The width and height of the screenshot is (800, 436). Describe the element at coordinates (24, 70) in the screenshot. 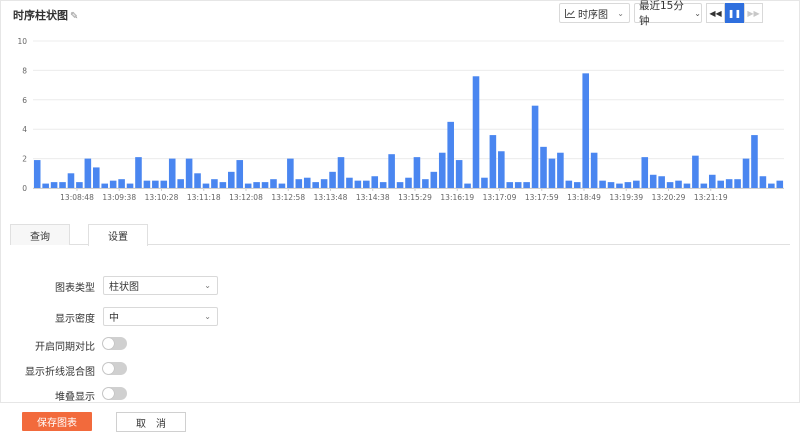

I see `y-tick-label: 8` at that location.